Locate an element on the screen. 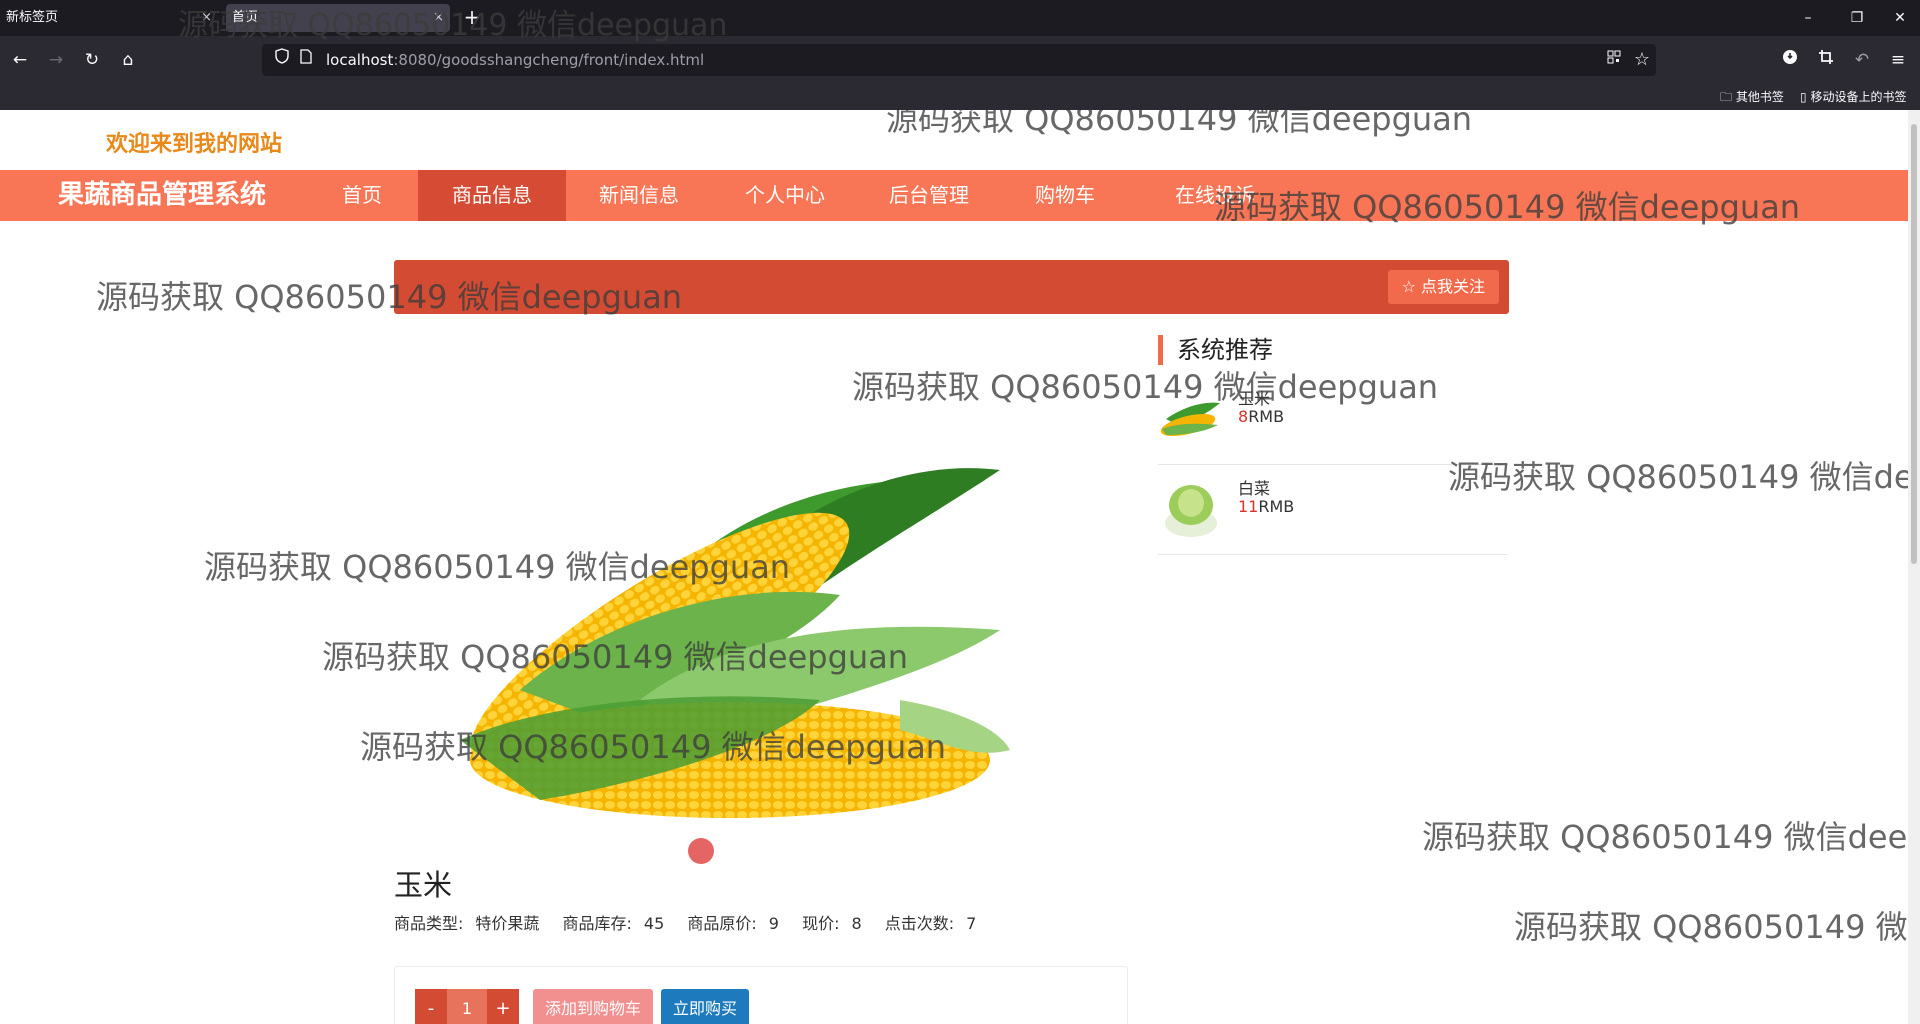 The image size is (1920, 1024). welcome-text: 欢迎来到我的网站 is located at coordinates (194, 144).